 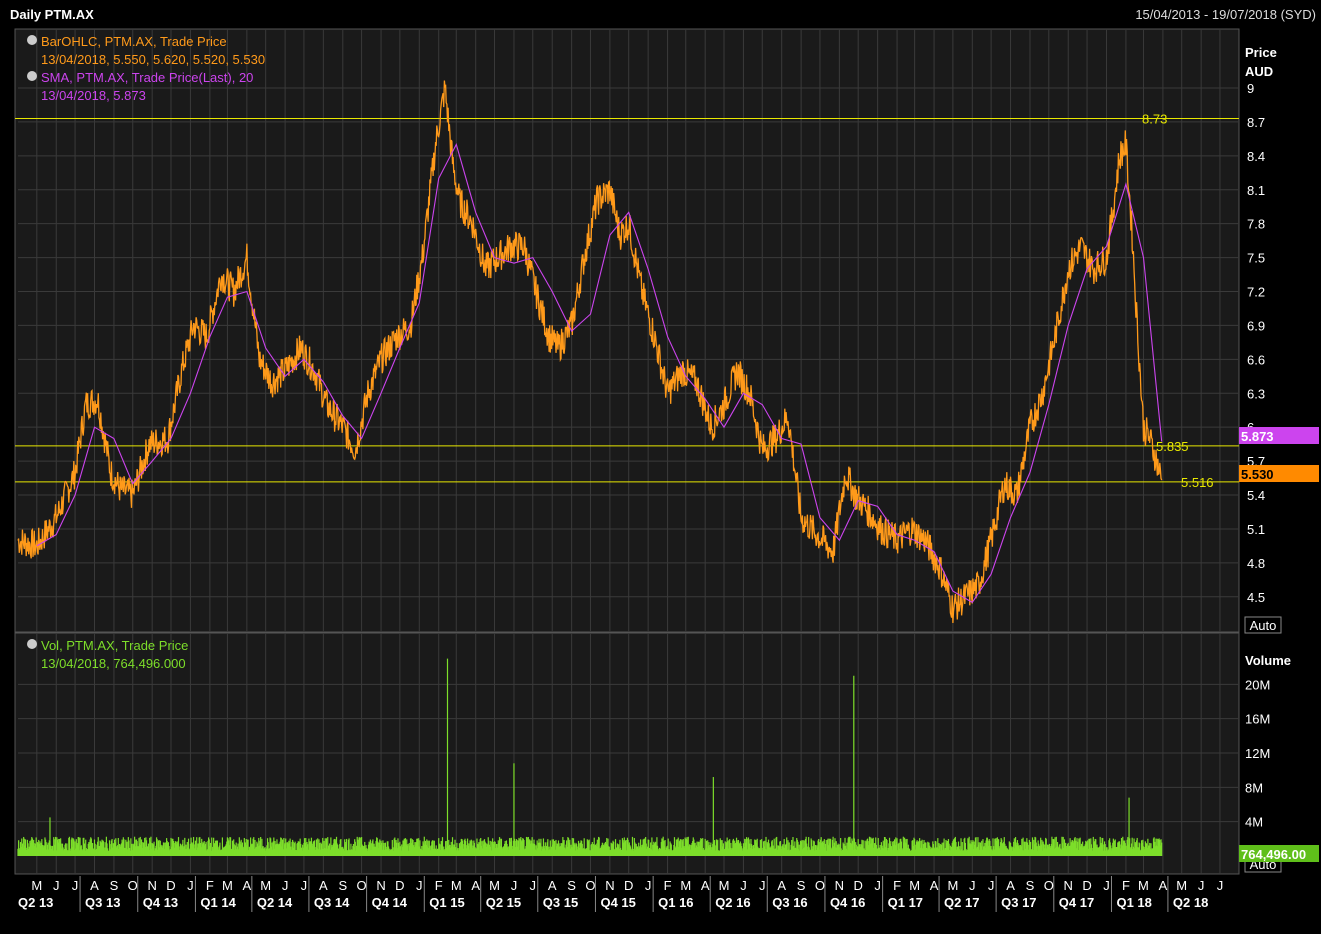 I want to click on quarter-label: Q4 17, so click(x=1076, y=902).